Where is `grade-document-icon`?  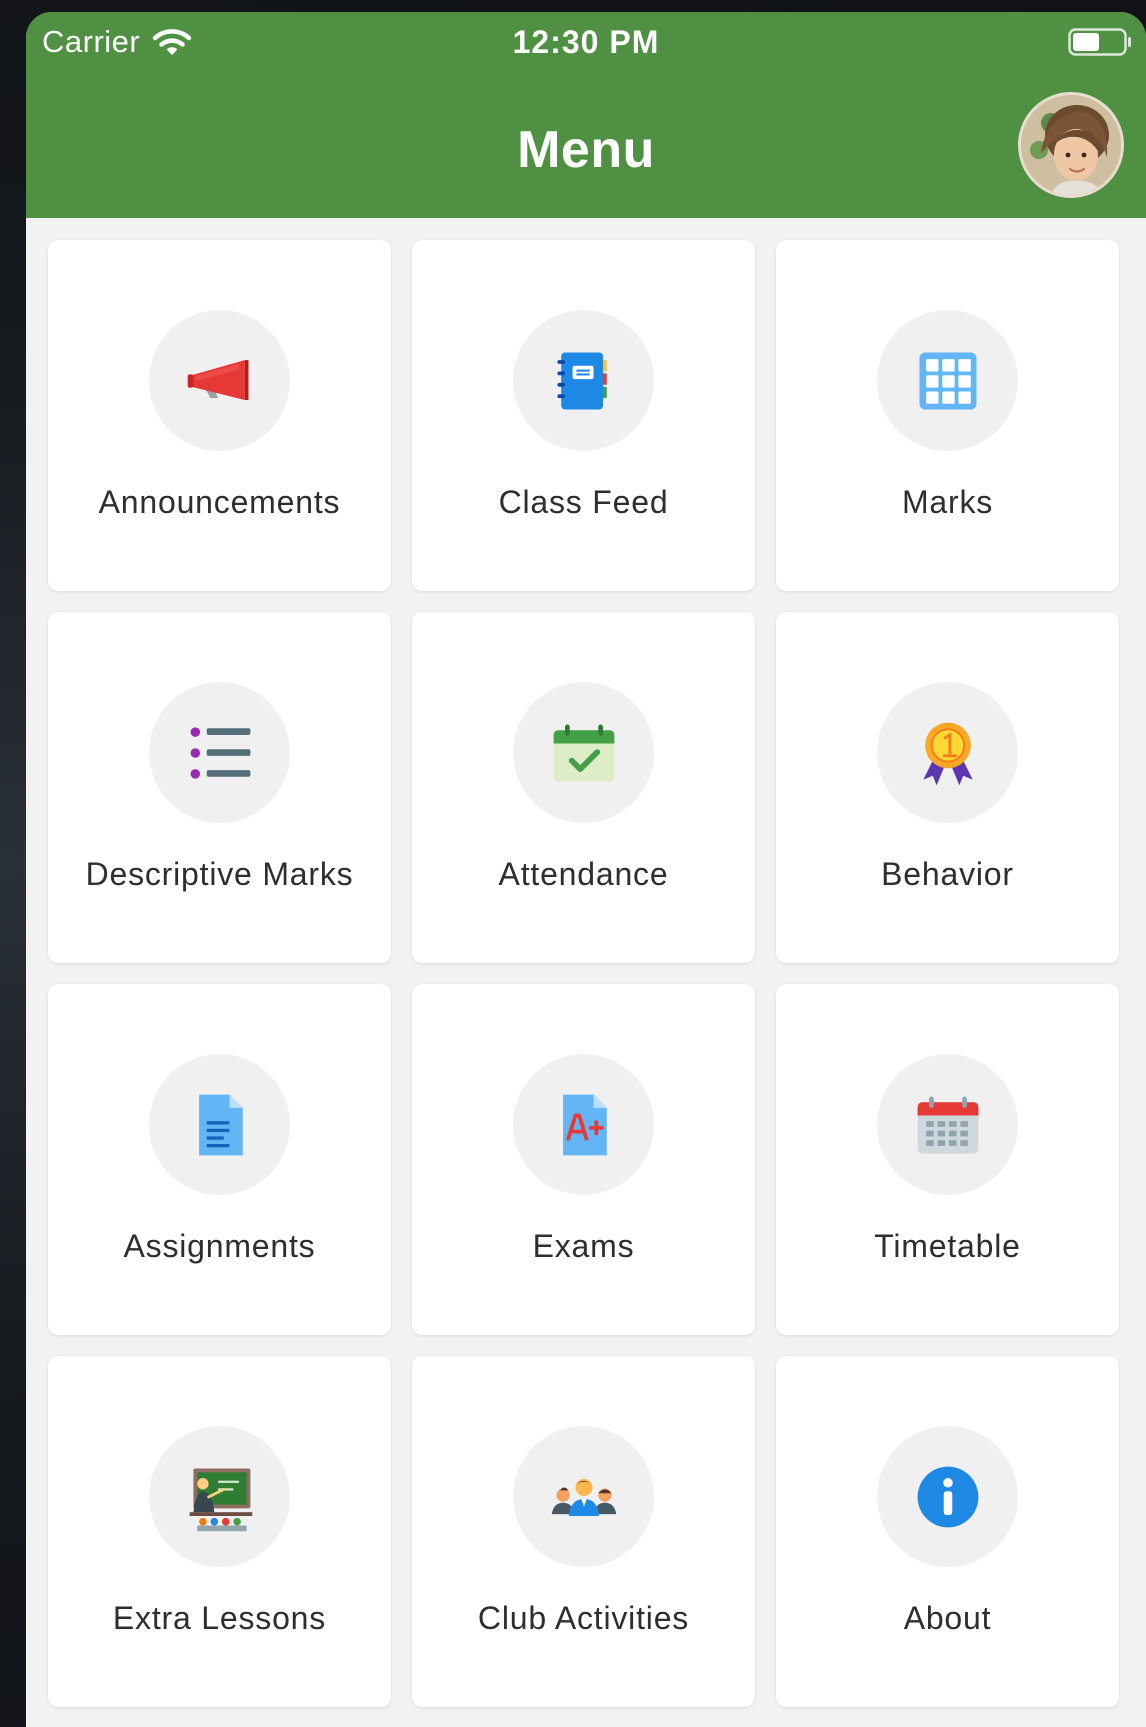
grade-document-icon is located at coordinates (584, 1124).